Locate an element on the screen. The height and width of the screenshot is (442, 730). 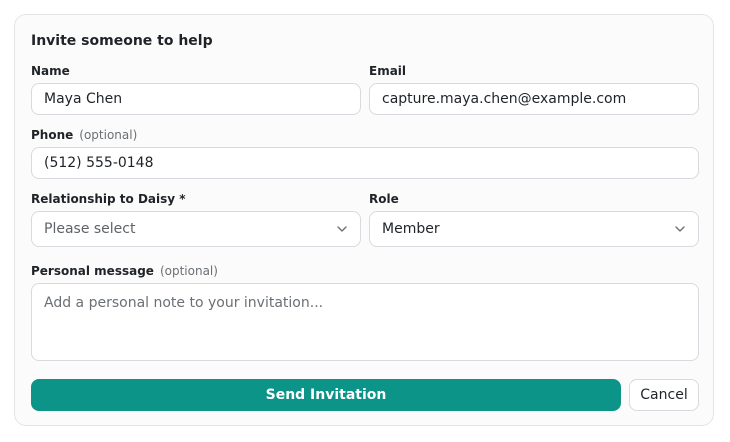
role-label-text: Role is located at coordinates (384, 199).